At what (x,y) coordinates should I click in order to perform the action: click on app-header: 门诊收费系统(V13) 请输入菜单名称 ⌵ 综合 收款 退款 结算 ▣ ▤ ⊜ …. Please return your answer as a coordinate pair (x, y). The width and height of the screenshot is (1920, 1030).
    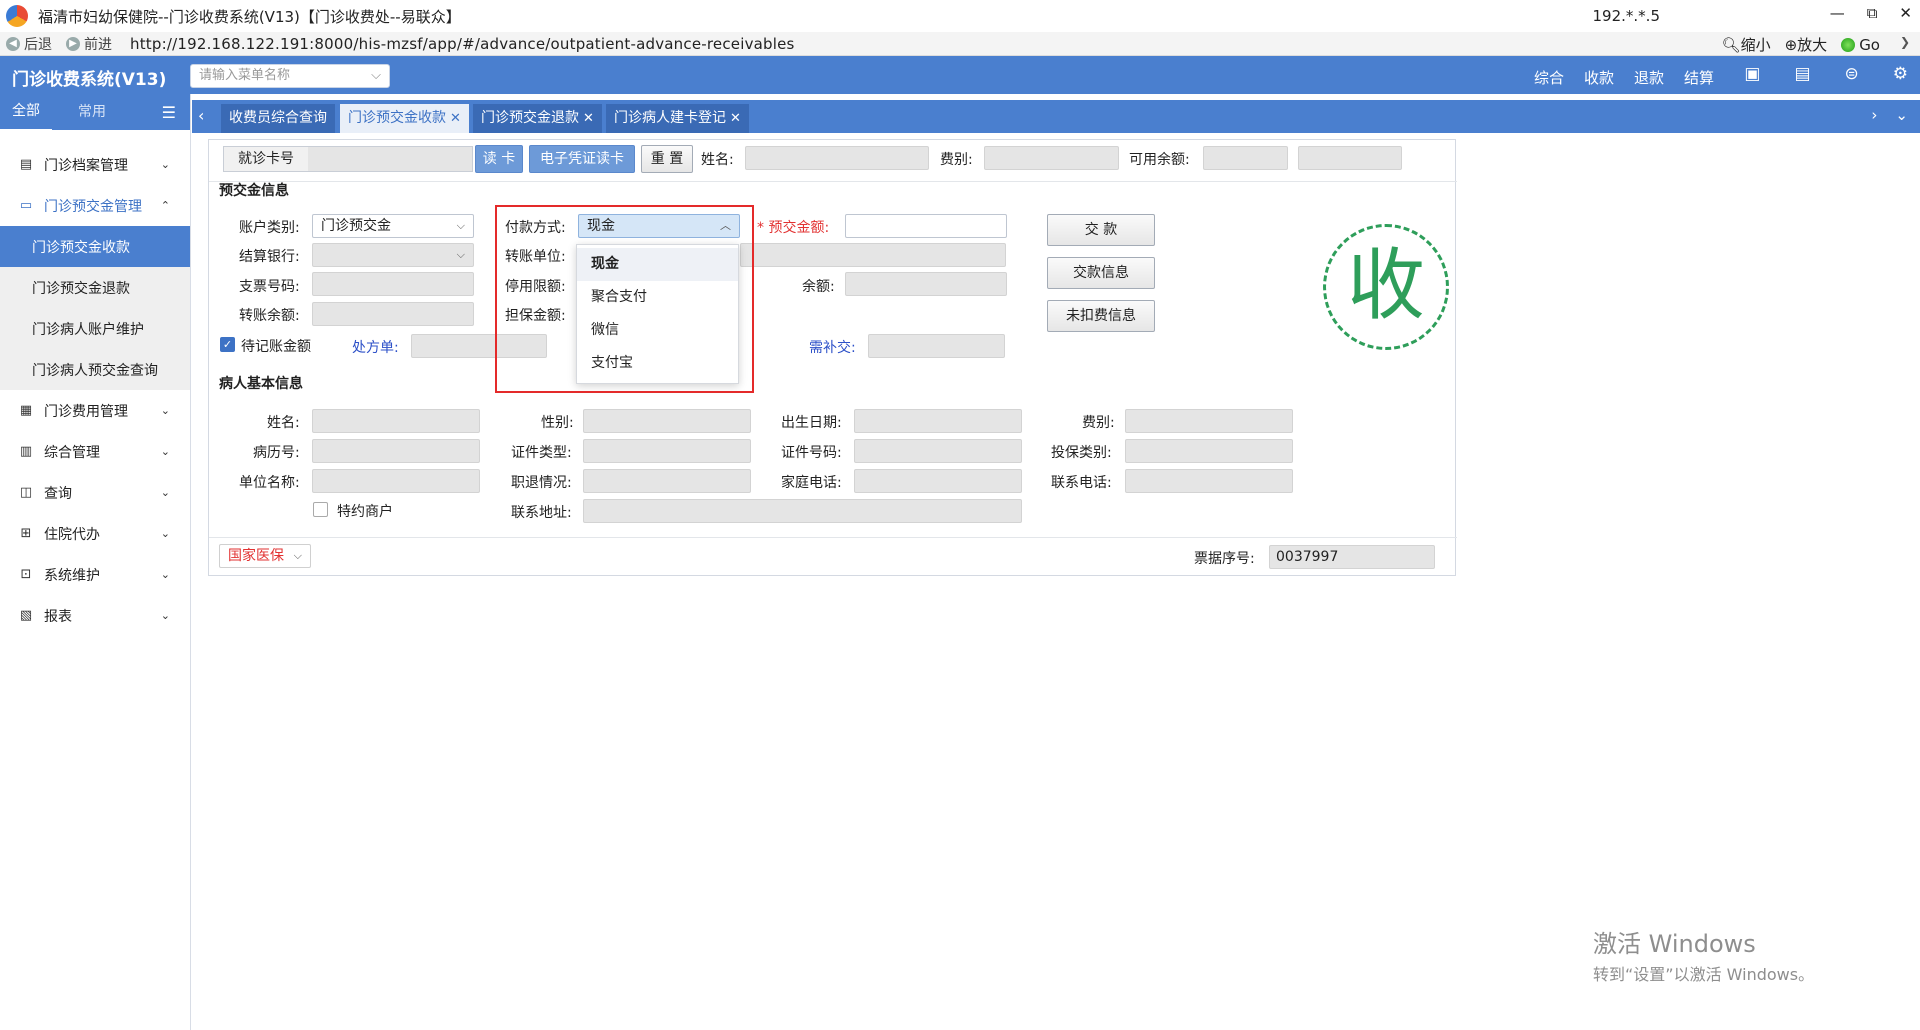
    Looking at the image, I should click on (960, 75).